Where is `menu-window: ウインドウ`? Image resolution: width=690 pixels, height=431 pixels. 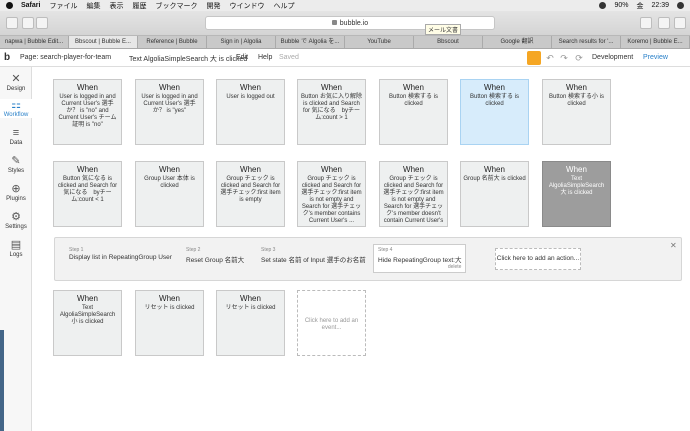 menu-window: ウインドウ is located at coordinates (246, 6).